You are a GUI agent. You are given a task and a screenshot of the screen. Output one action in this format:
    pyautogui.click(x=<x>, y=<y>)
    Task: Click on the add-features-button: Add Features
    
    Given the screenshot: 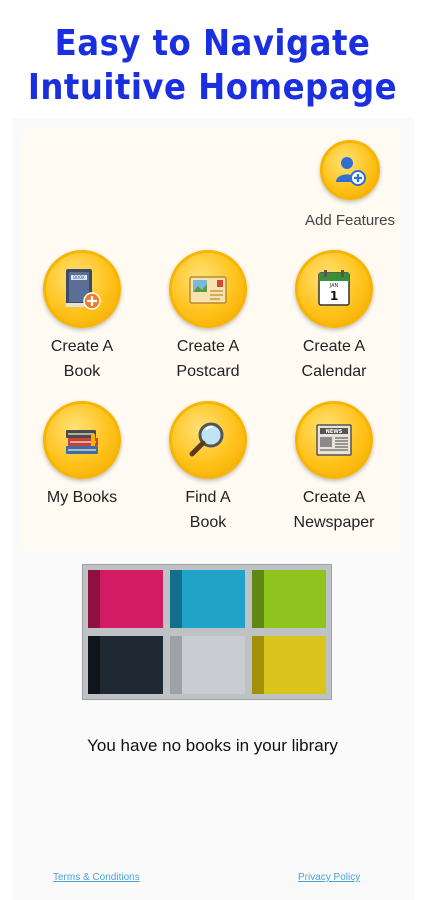 What is the action you would take?
    pyautogui.click(x=350, y=184)
    